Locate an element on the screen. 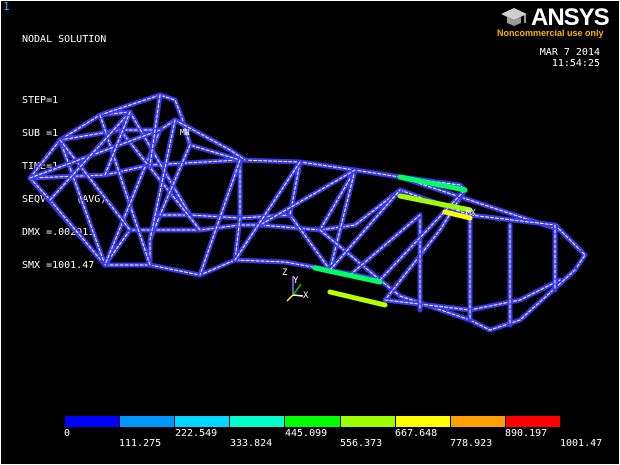  triad-y-label: Y is located at coordinates (296, 281).